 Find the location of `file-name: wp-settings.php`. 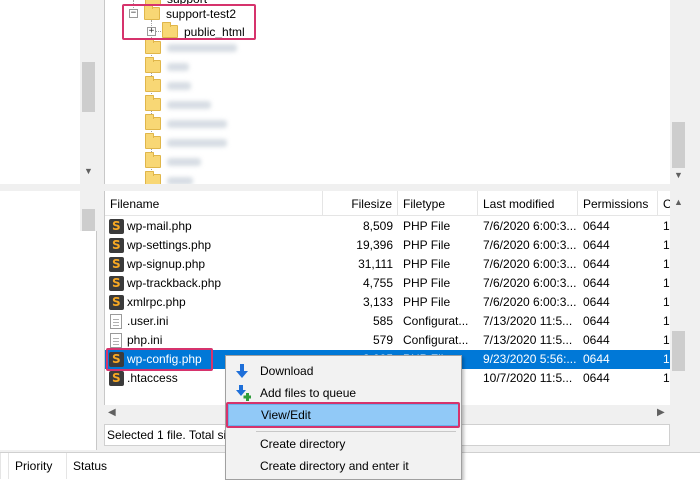

file-name: wp-settings.php is located at coordinates (169, 245).